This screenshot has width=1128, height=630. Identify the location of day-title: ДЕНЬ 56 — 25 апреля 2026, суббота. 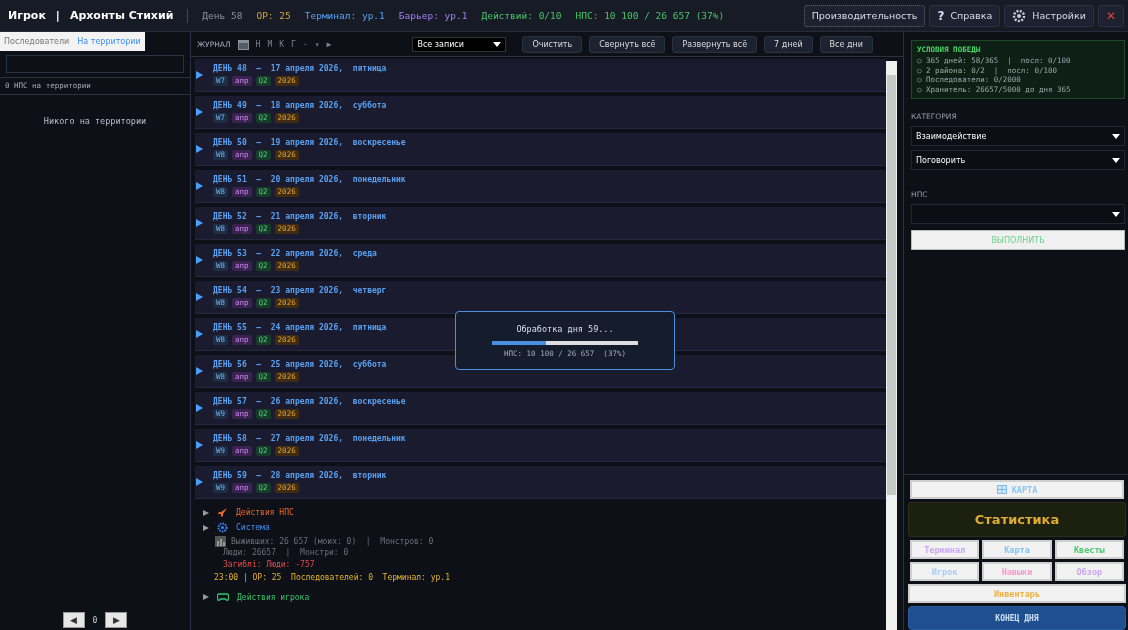
(300, 364).